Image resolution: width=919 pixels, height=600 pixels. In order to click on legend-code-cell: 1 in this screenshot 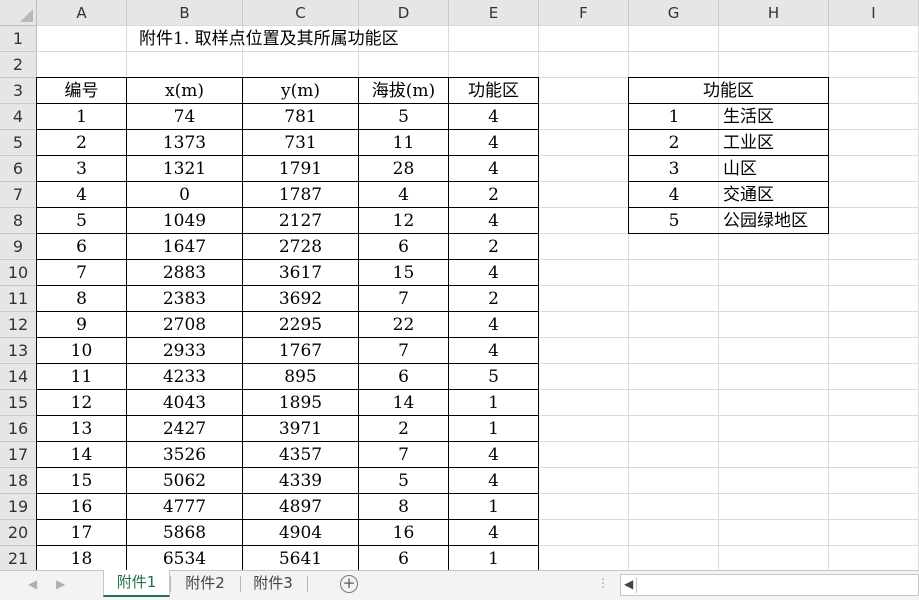, I will do `click(673, 116)`.